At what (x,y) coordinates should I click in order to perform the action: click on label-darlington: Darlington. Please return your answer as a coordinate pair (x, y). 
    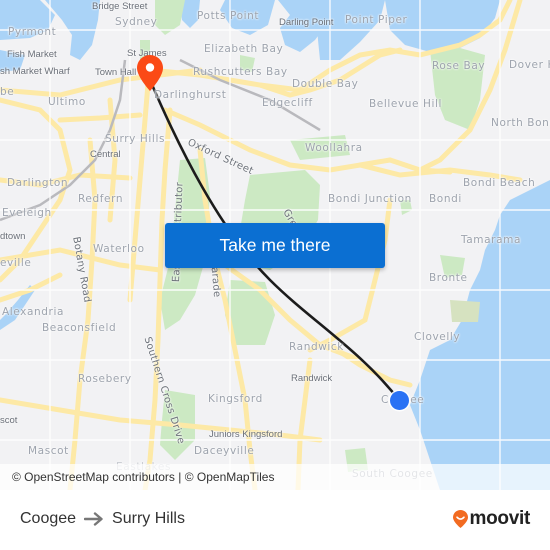
    Looking at the image, I should click on (38, 183).